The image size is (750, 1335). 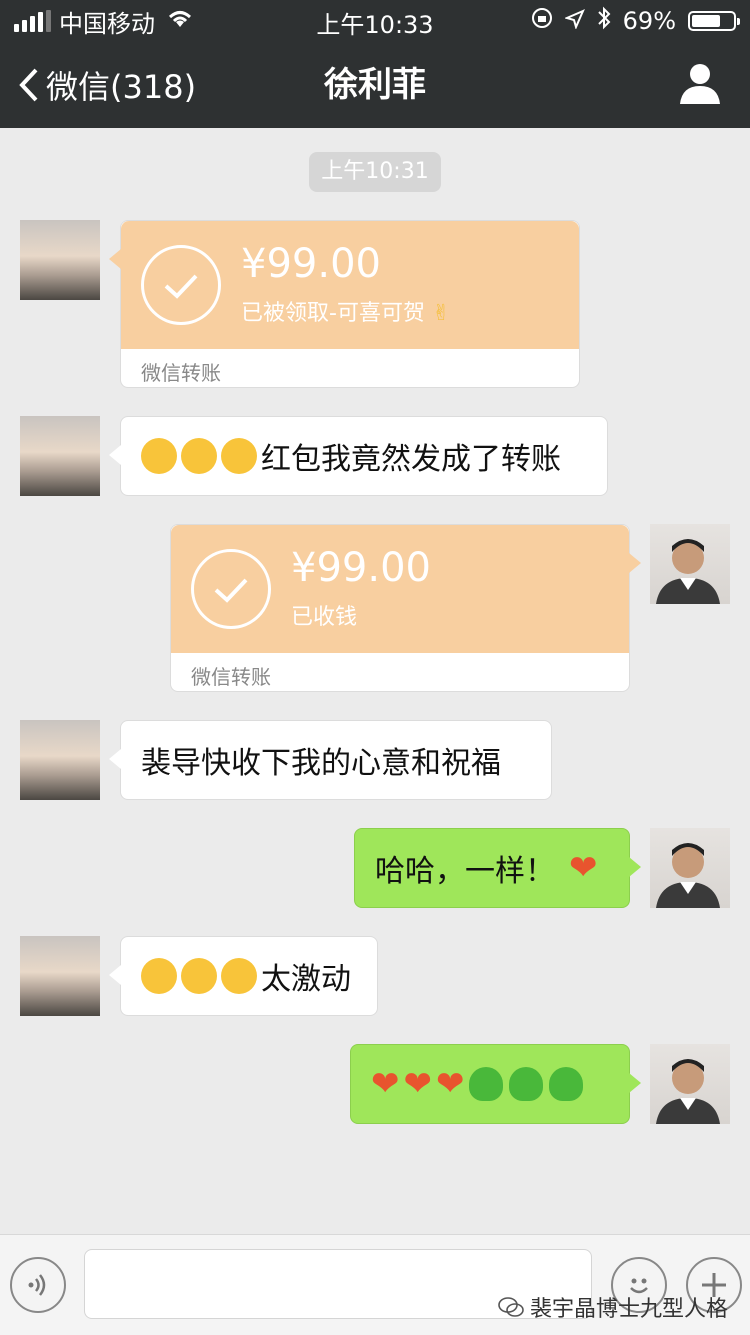 I want to click on transfer-status-text: 已被领取-可喜可贺, so click(x=333, y=313).